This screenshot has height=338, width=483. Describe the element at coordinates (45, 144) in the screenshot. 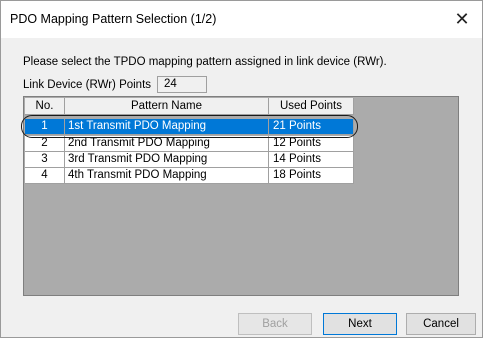

I see `cell-no: 2` at that location.